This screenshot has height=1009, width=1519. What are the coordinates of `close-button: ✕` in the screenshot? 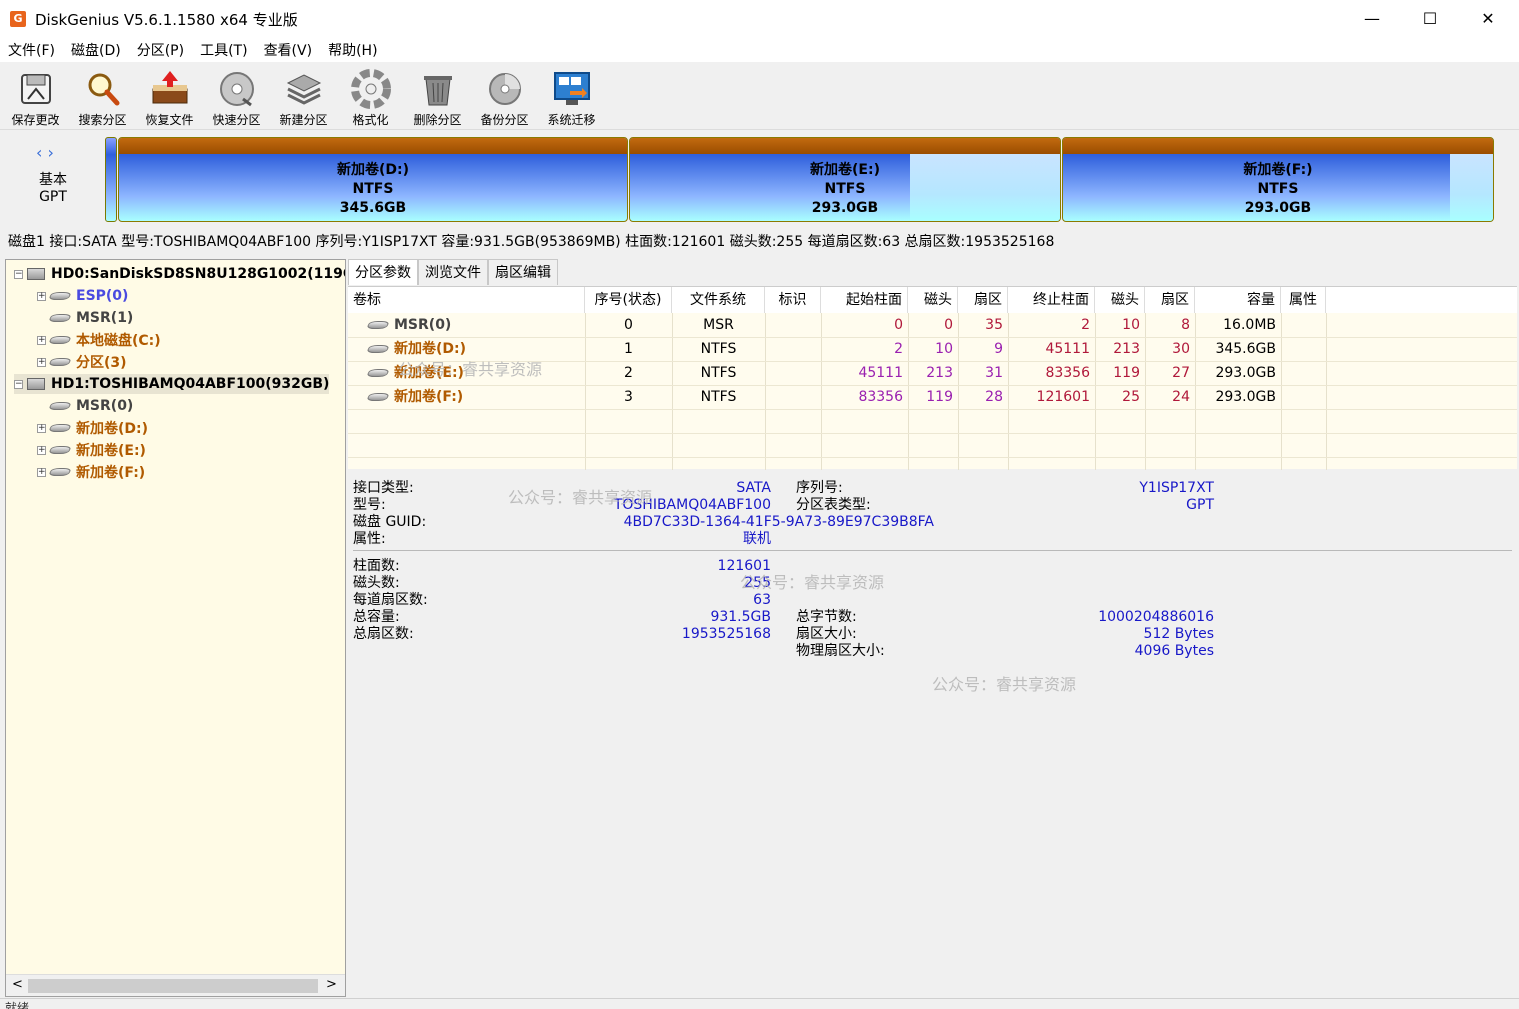 It's located at (1488, 19).